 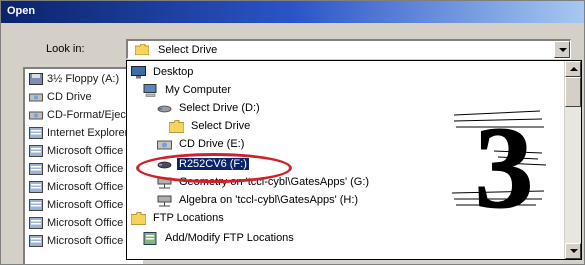 I want to click on file-list-item-label: 3½ Floppy (A:), so click(x=83, y=79).